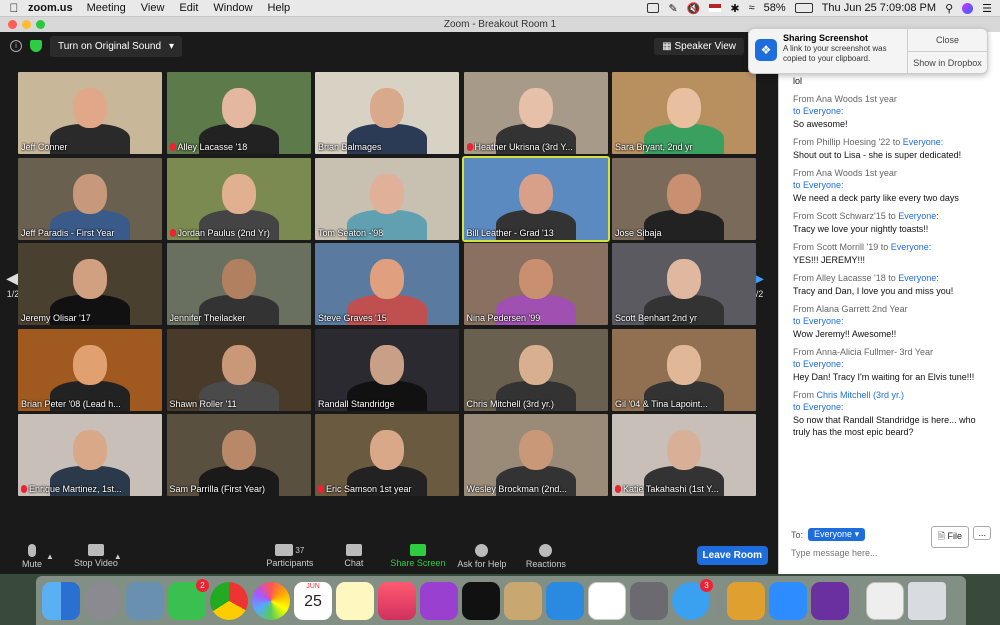 This screenshot has width=1000, height=625. Describe the element at coordinates (535, 198) in the screenshot. I see `participant-video-tile: Bill Leather - Grad '13` at that location.